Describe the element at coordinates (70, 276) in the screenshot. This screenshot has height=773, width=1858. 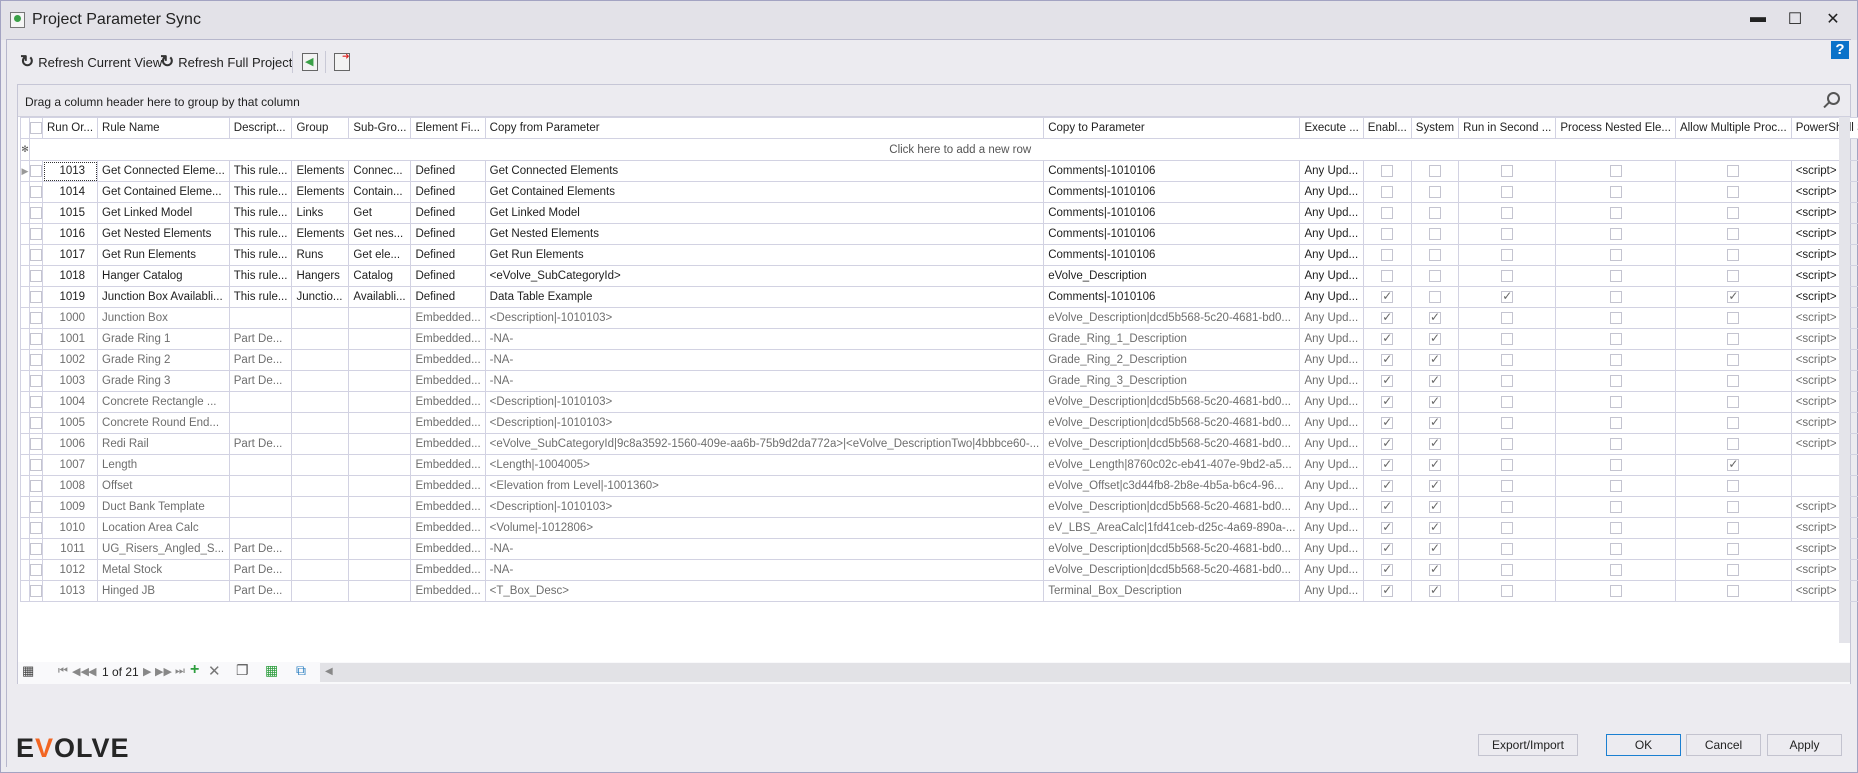
I see `cell-run: 1018` at that location.